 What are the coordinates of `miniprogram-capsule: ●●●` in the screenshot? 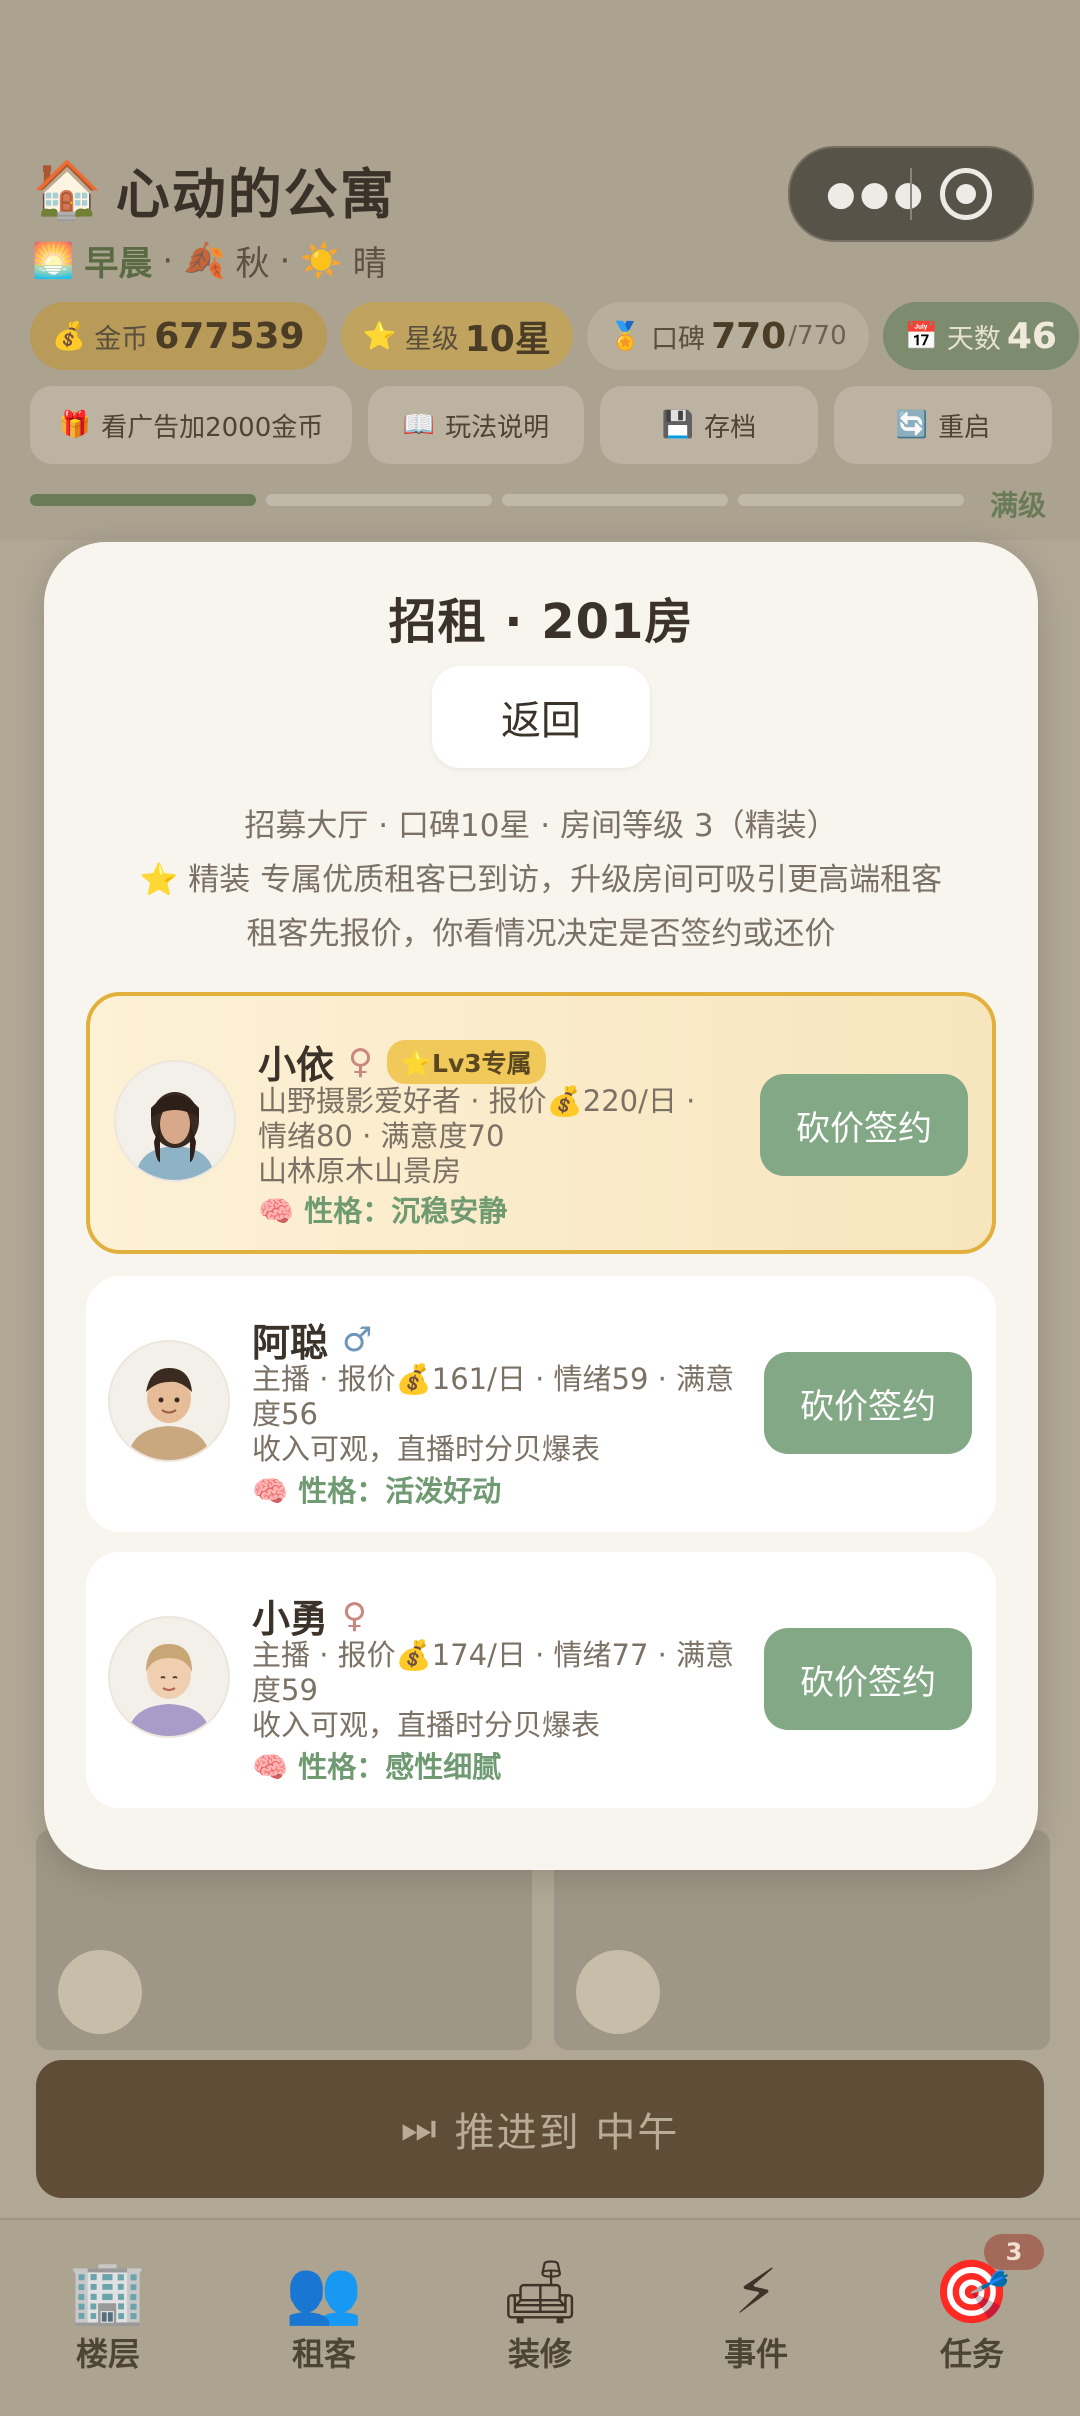 It's located at (911, 194).